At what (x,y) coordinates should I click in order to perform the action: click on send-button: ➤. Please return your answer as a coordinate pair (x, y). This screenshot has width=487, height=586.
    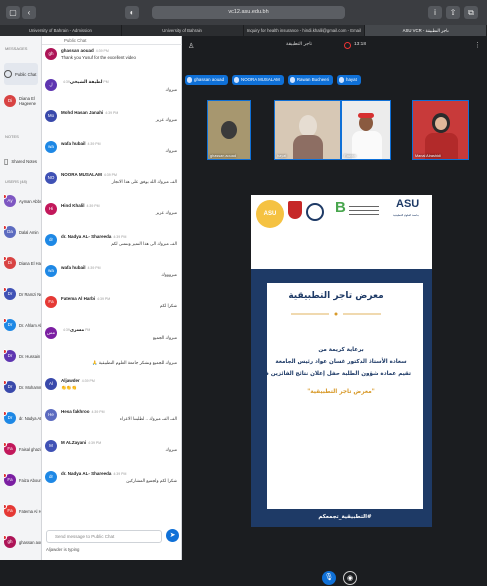
    Looking at the image, I should click on (172, 535).